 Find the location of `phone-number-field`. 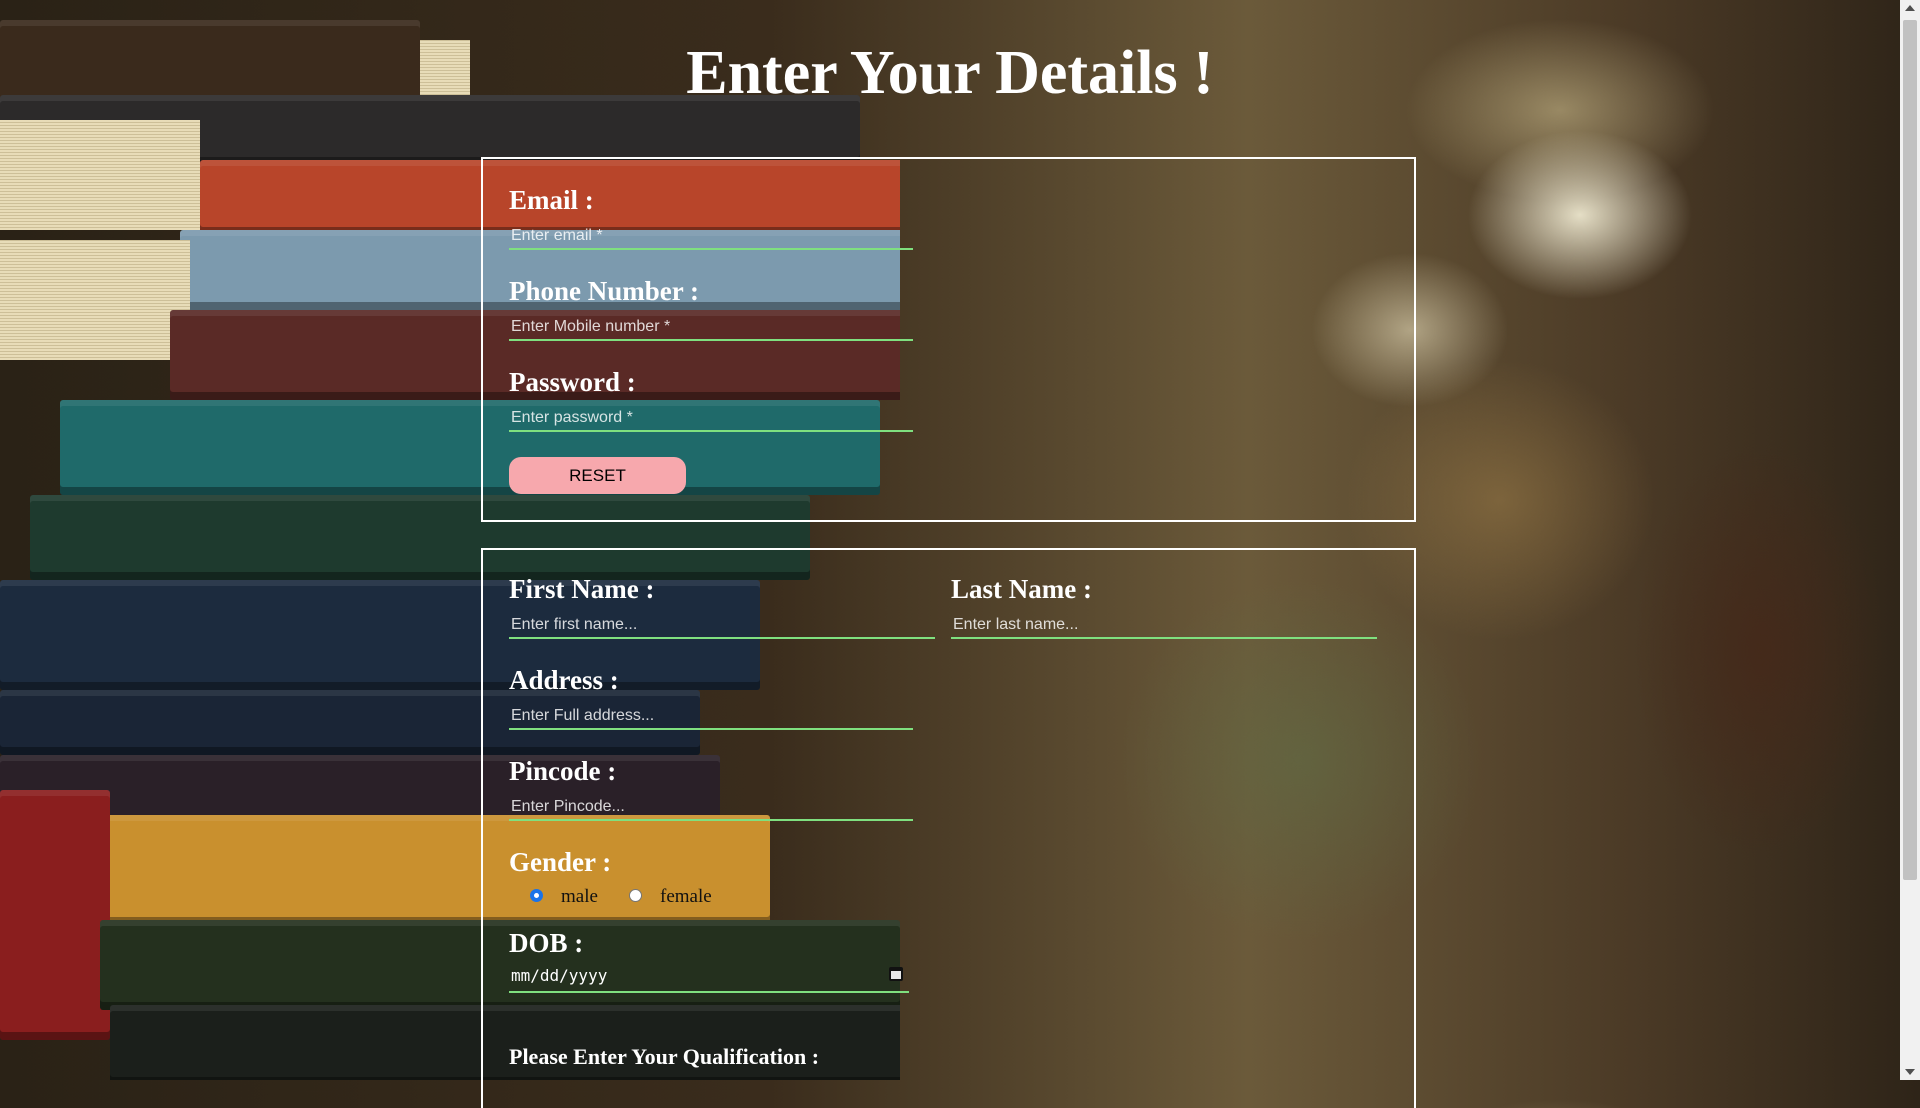

phone-number-field is located at coordinates (711, 328).